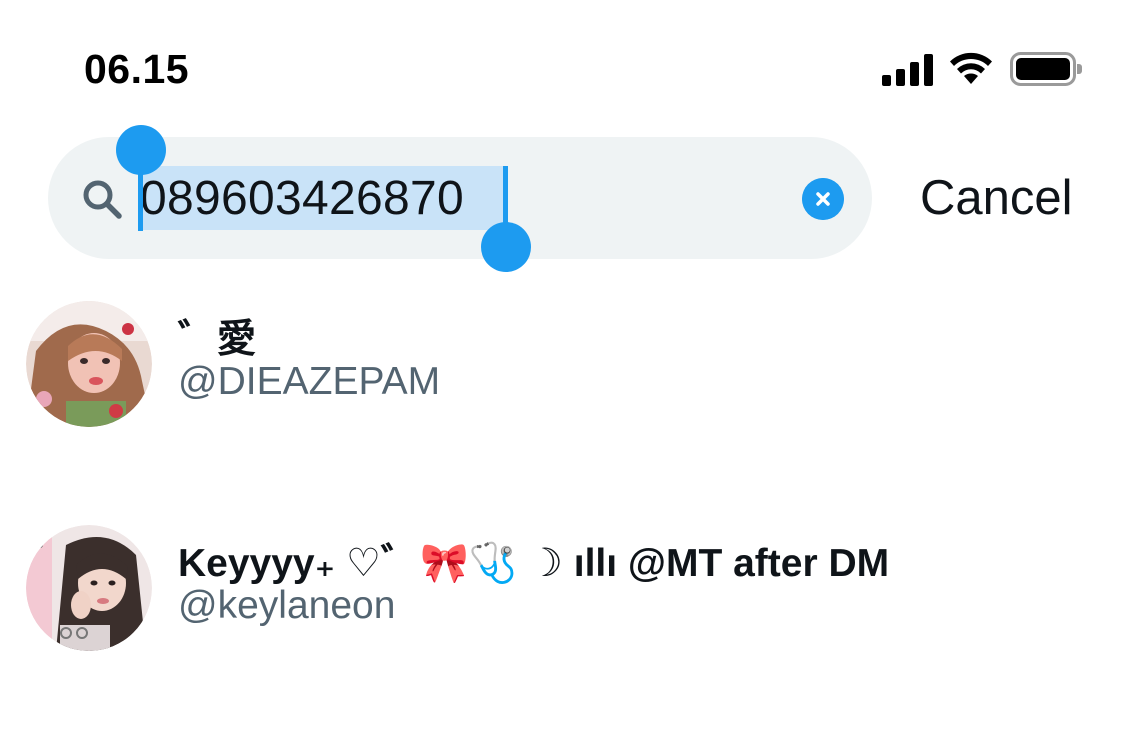 The image size is (1125, 735). I want to click on cancel-button: Cancel, so click(996, 198).